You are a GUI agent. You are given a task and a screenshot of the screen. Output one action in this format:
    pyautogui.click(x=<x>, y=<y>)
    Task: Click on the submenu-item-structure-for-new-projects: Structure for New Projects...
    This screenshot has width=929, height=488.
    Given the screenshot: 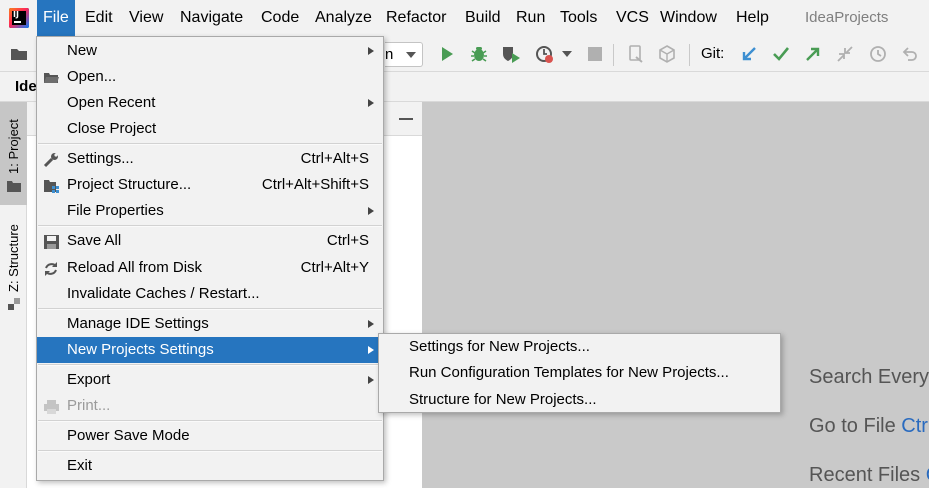 What is the action you would take?
    pyautogui.click(x=579, y=400)
    